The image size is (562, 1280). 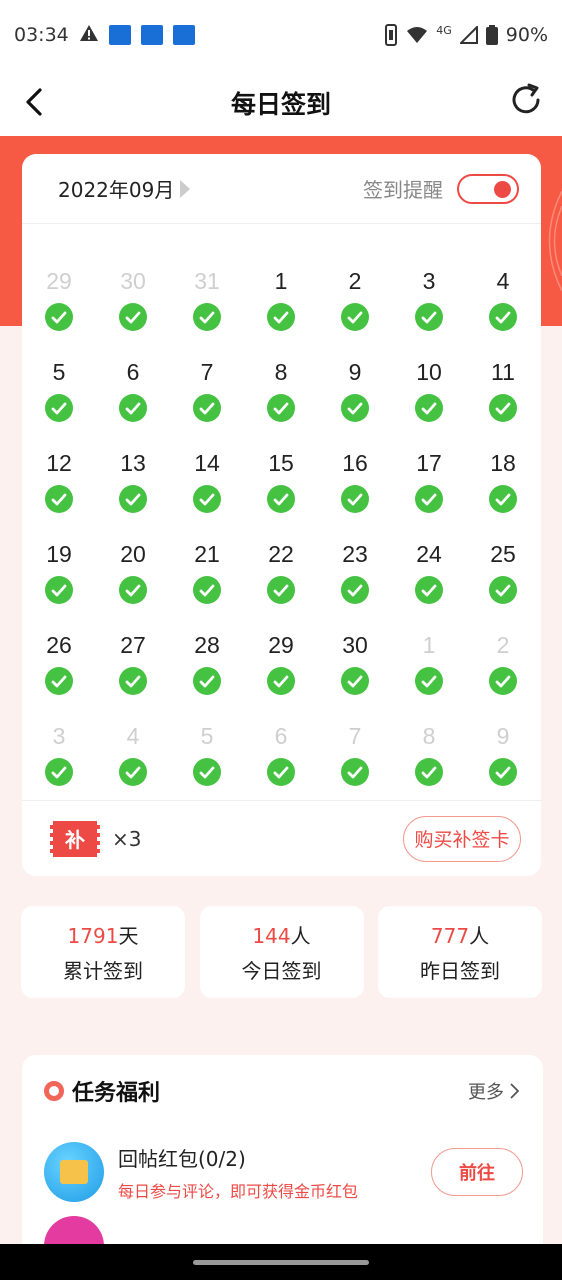 I want to click on calendar-day: 10, so click(x=429, y=400).